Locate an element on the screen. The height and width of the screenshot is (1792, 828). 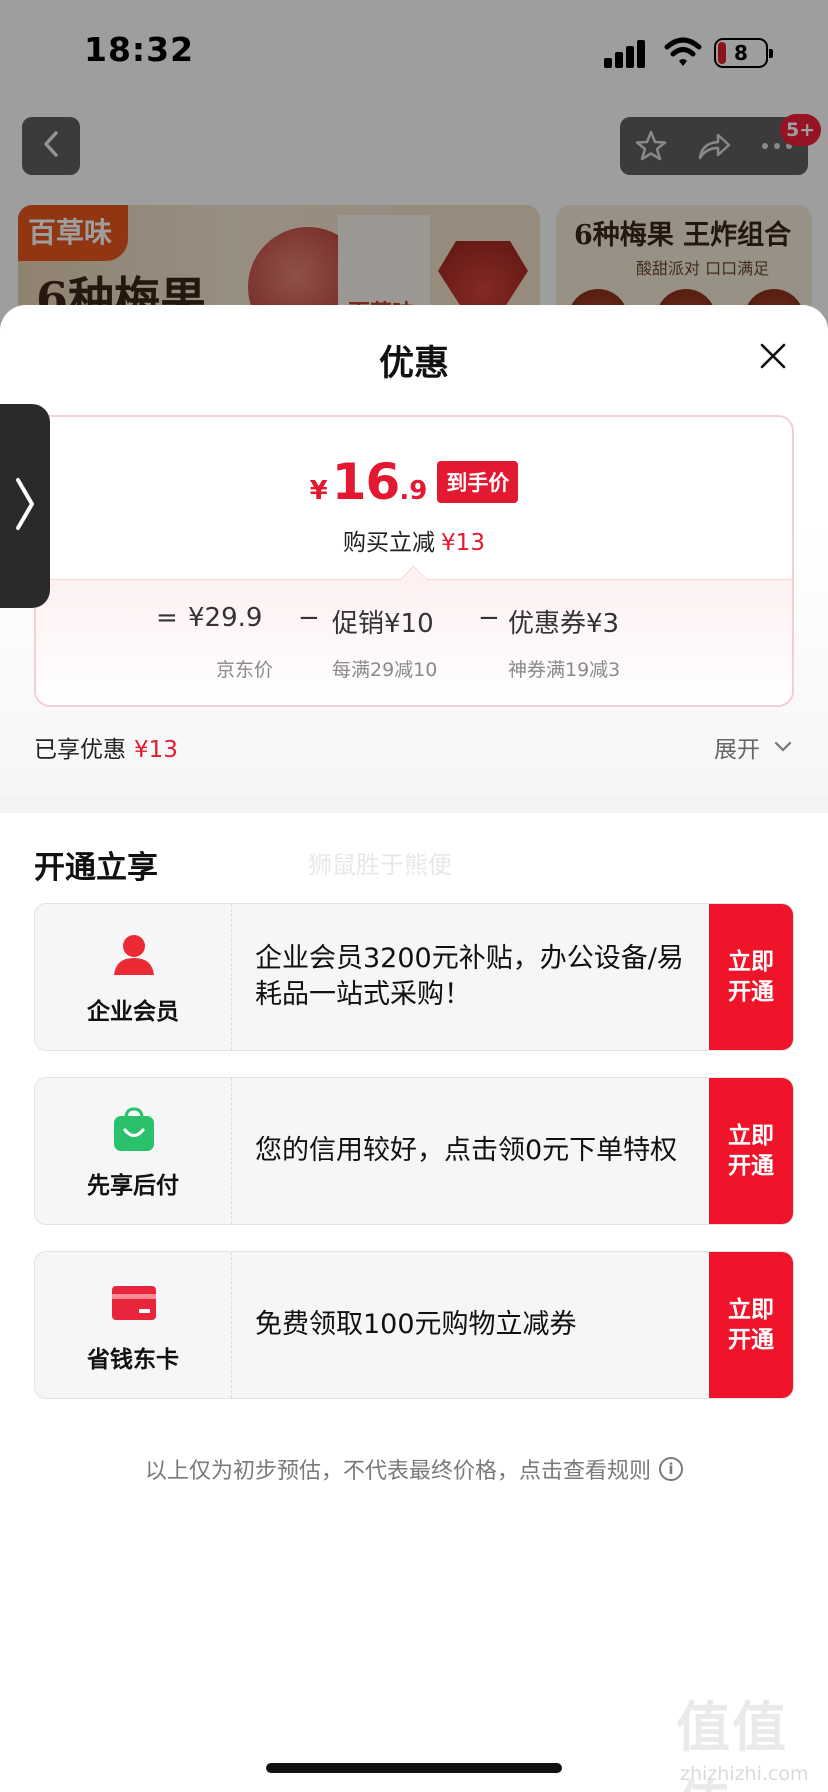
disclaimer-link: 以上仅为初步预估，不代表最终价格，点击查看规则 i is located at coordinates (414, 1469).